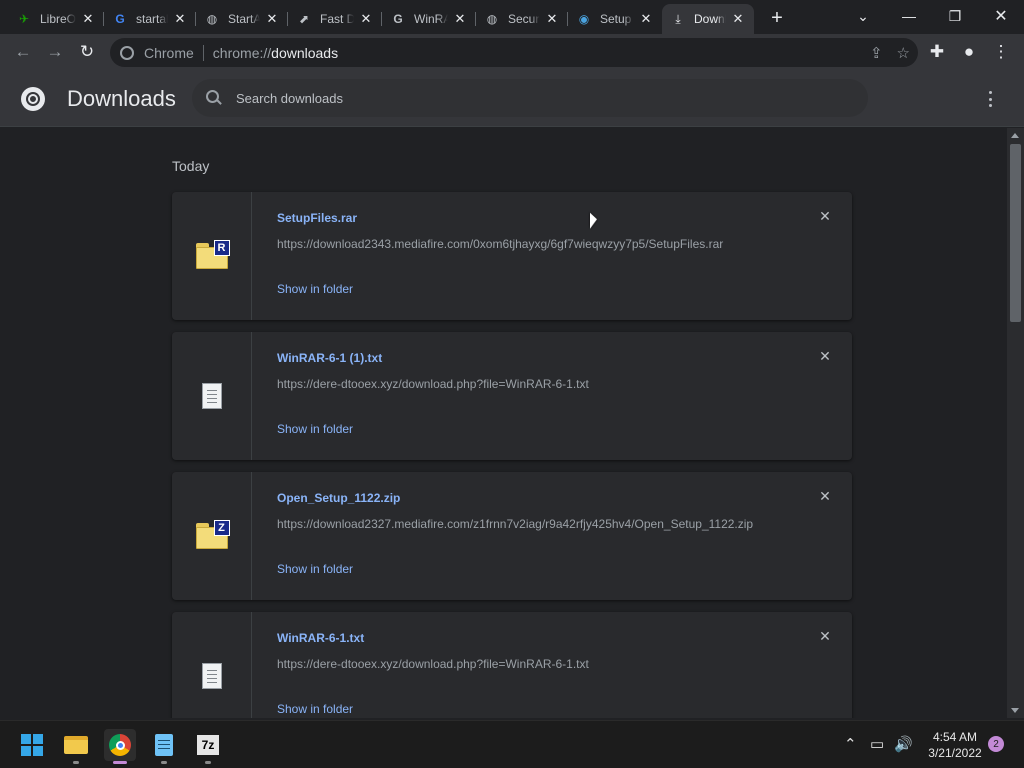  I want to click on minimize-icon: —, so click(909, 16).